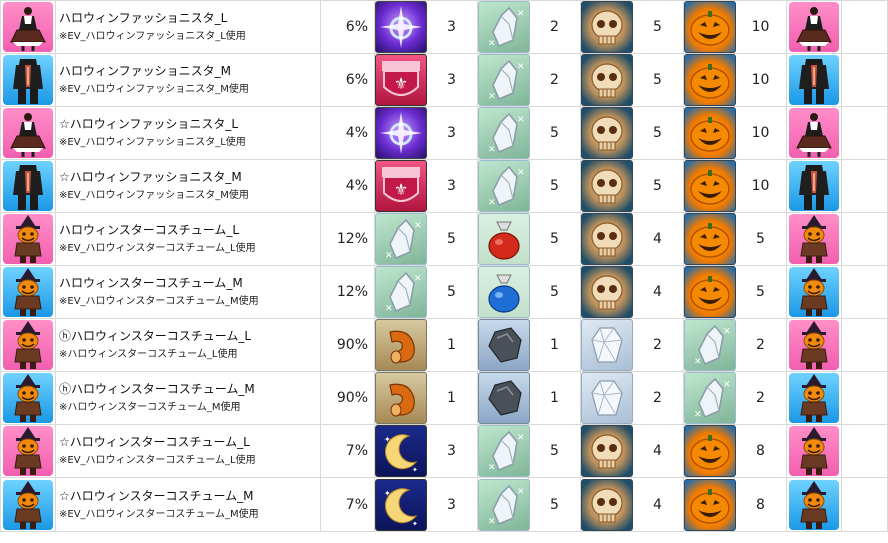 The height and width of the screenshot is (543, 888). I want to click on item-name: ⓗハロウィンスターコスチューム_M, so click(157, 389).